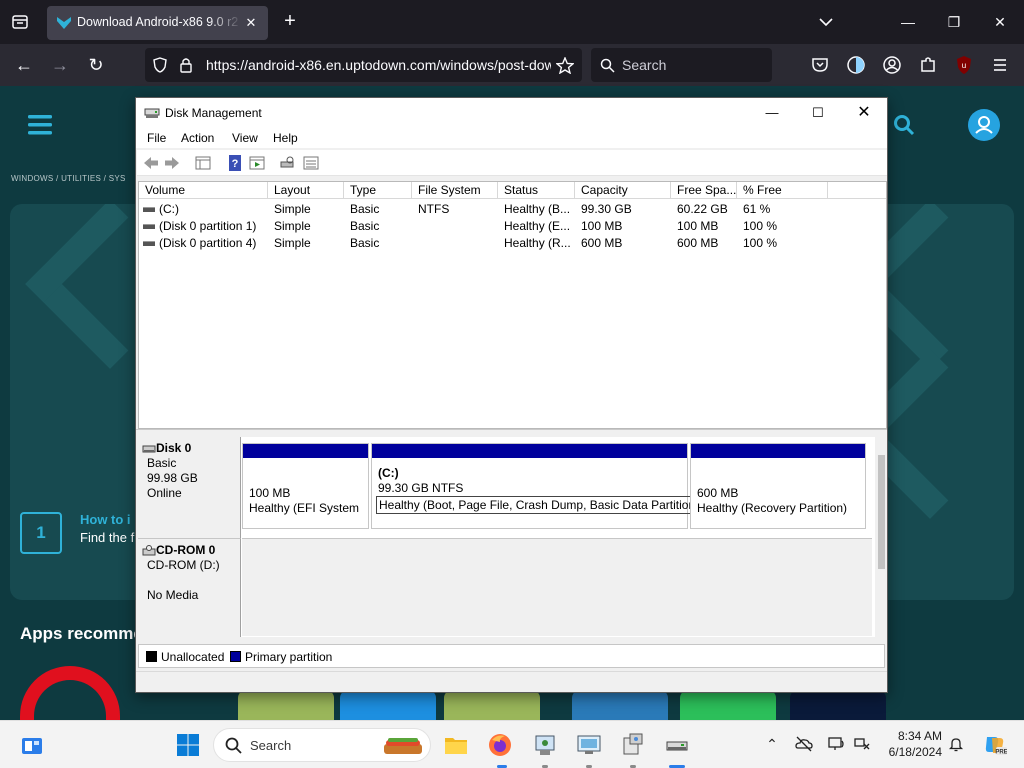 This screenshot has height=768, width=1024. Describe the element at coordinates (820, 65) in the screenshot. I see `pocket-icon` at that location.